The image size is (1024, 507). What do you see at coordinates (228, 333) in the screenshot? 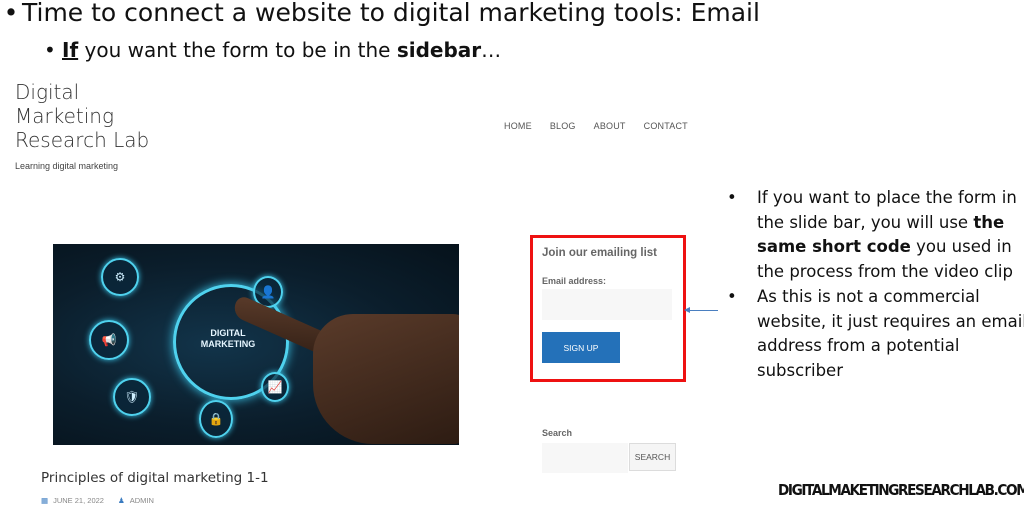
I see `hero-label-line: DIGITAL` at bounding box center [228, 333].